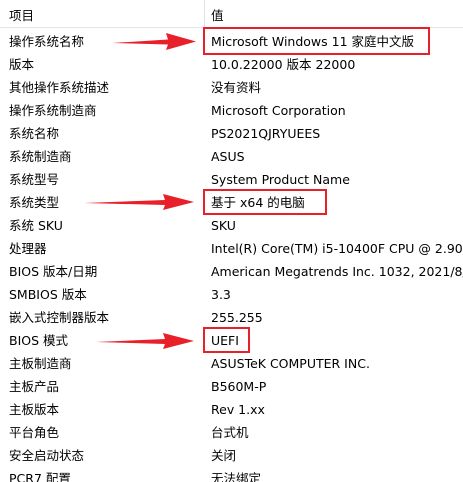 The image size is (463, 482). What do you see at coordinates (36, 225) in the screenshot?
I see `row-name: 系统 SKU` at bounding box center [36, 225].